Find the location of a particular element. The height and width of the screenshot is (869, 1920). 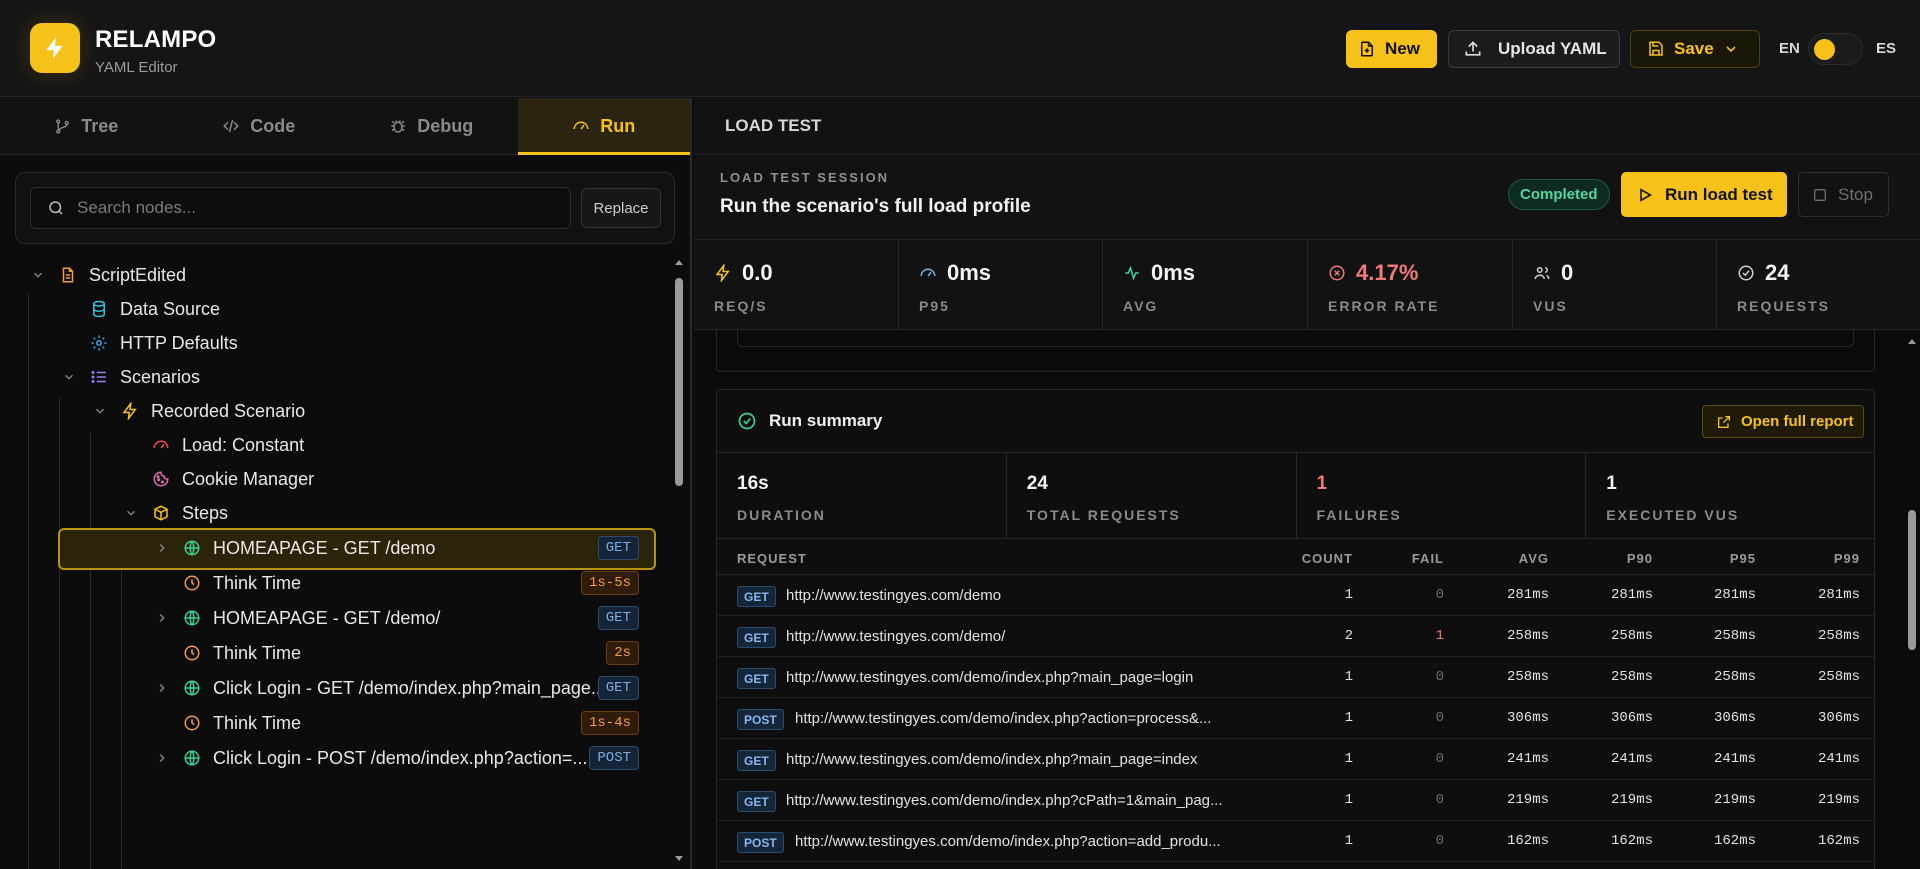

cell-p99: 258ms is located at coordinates (1838, 677).